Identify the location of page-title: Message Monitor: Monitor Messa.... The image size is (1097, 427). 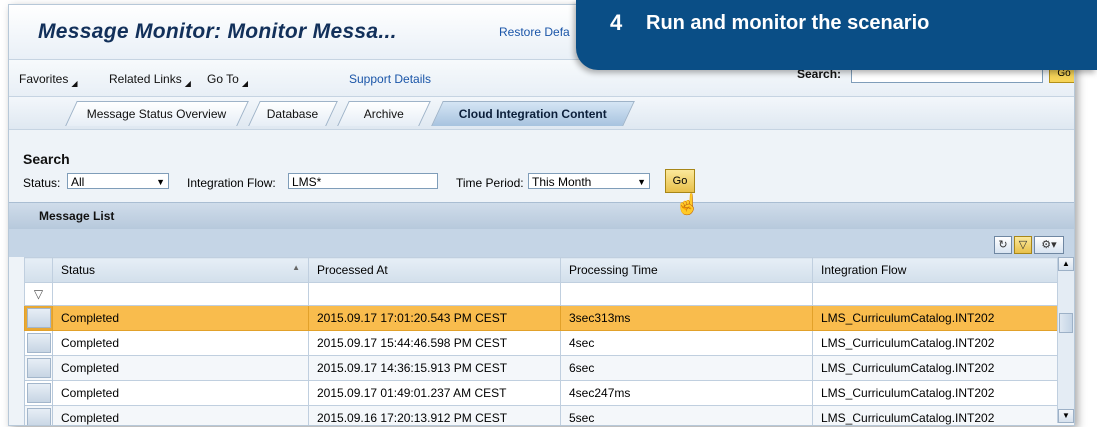
(217, 31).